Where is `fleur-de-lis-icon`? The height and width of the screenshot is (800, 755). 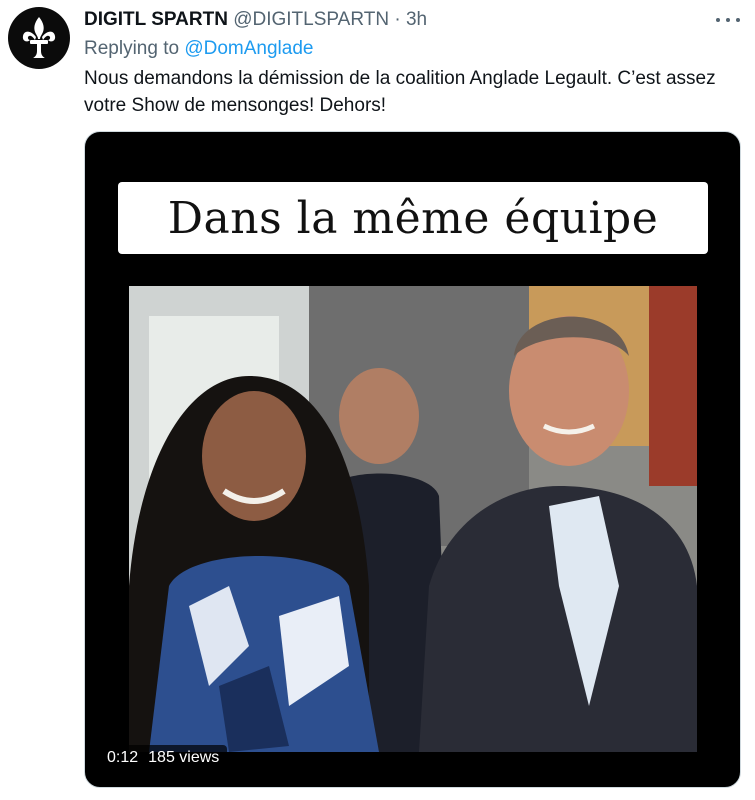 fleur-de-lis-icon is located at coordinates (39, 37).